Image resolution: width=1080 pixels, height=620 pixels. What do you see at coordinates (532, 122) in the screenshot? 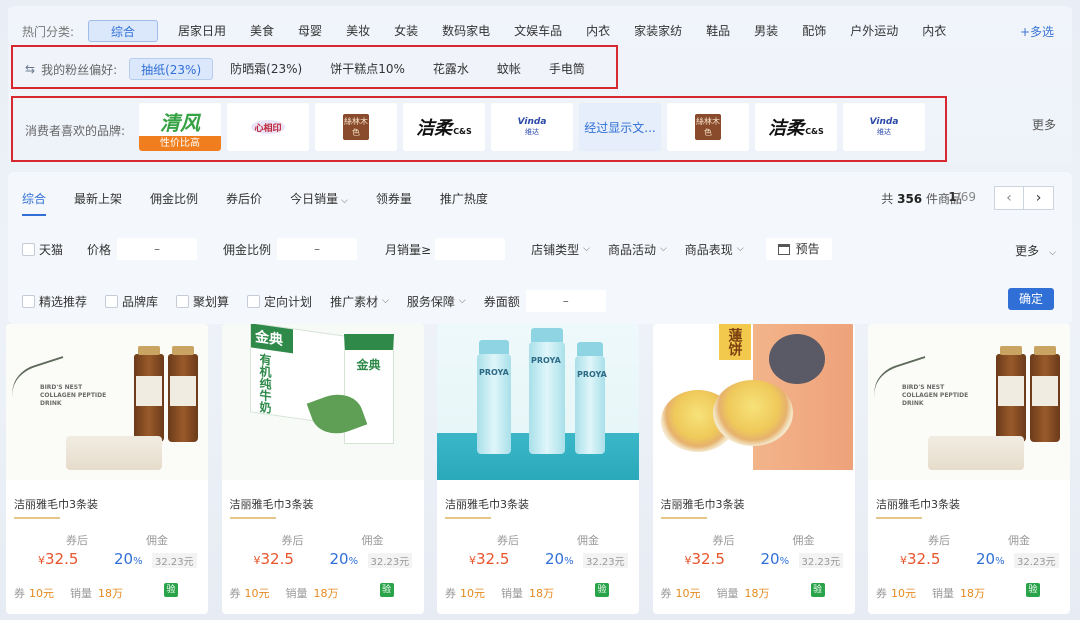
I see `brand-logo-name: Vinda` at bounding box center [532, 122].